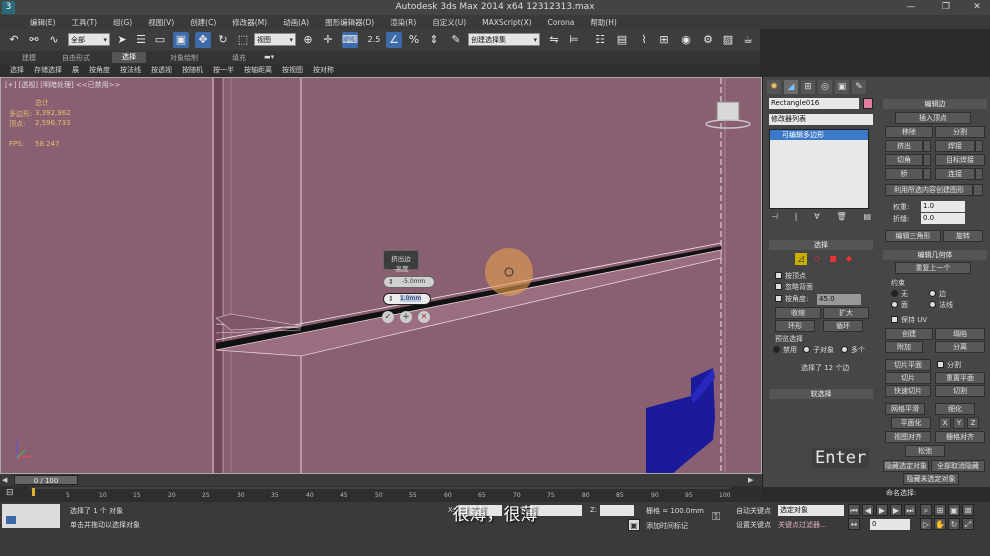 The image size is (990, 556). Describe the element at coordinates (811, 510) in the screenshot. I see `selected-object-select: 选定对象` at that location.